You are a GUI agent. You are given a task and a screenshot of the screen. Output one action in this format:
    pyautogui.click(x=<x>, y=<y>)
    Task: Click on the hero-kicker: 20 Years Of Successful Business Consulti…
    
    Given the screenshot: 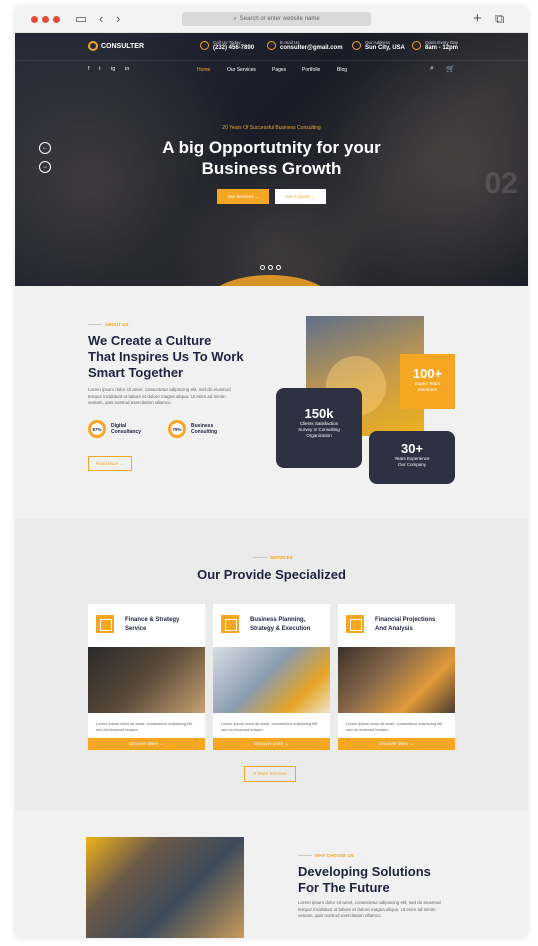 What is the action you would take?
    pyautogui.click(x=271, y=128)
    